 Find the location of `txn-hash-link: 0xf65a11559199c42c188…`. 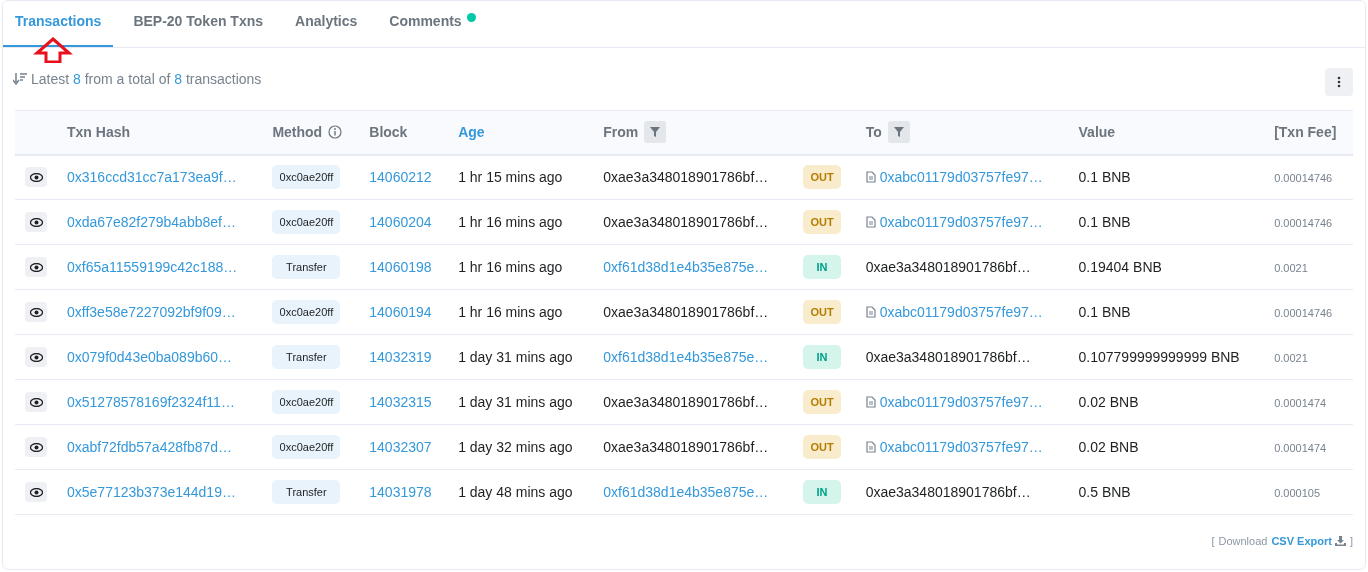

txn-hash-link: 0xf65a11559199c42c188… is located at coordinates (152, 267).